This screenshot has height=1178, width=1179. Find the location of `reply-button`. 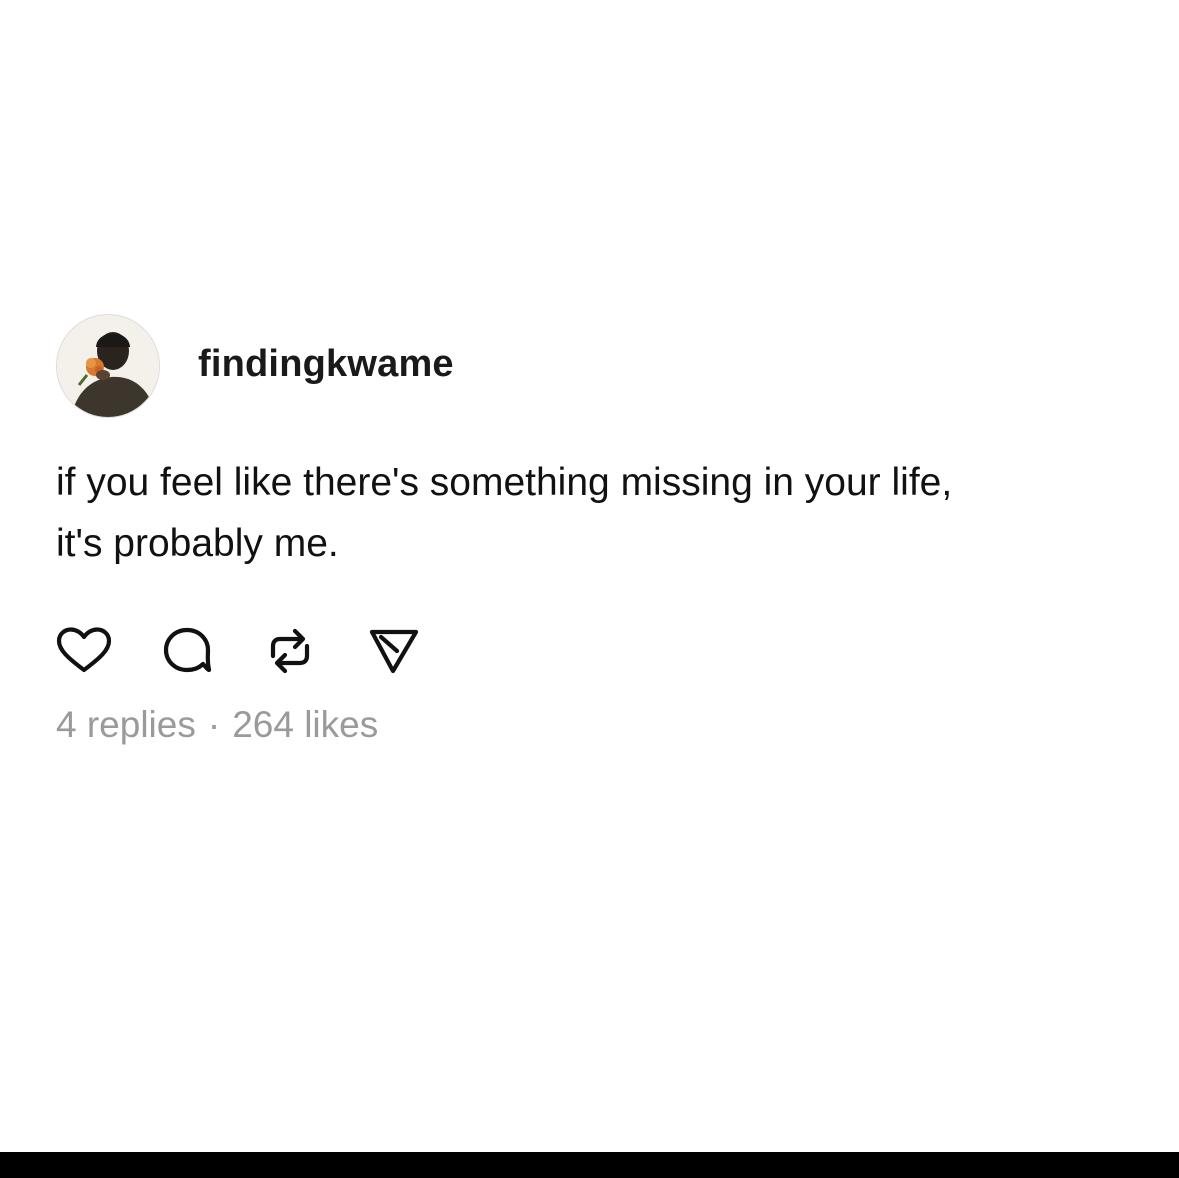

reply-button is located at coordinates (187, 651).